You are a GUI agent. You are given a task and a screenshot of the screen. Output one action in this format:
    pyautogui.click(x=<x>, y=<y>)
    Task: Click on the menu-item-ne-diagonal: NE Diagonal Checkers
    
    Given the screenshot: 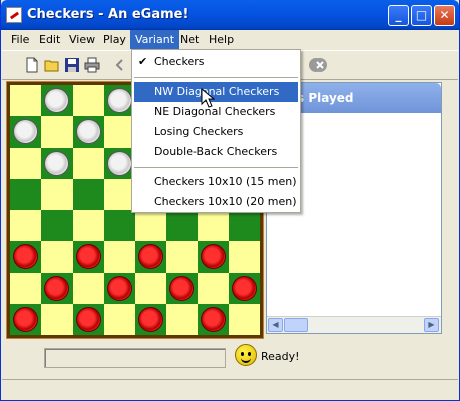 What is the action you would take?
    pyautogui.click(x=216, y=112)
    